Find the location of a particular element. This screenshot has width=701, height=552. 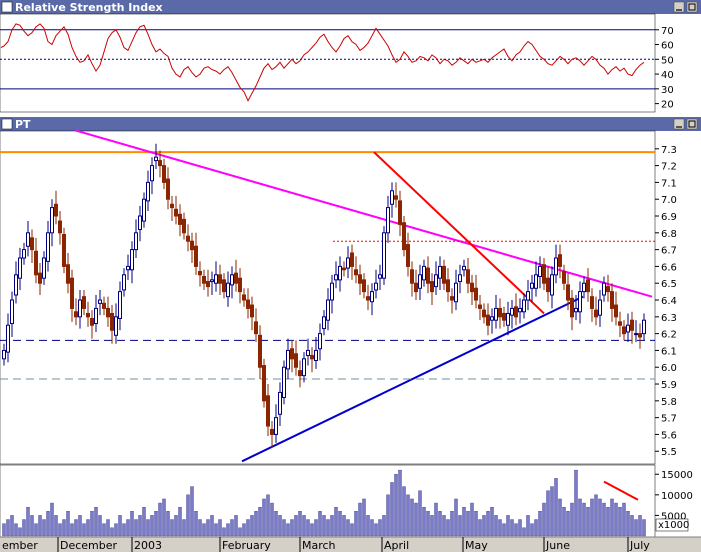

volume-panel: 50001000015000 x1000 is located at coordinates (346, 501).